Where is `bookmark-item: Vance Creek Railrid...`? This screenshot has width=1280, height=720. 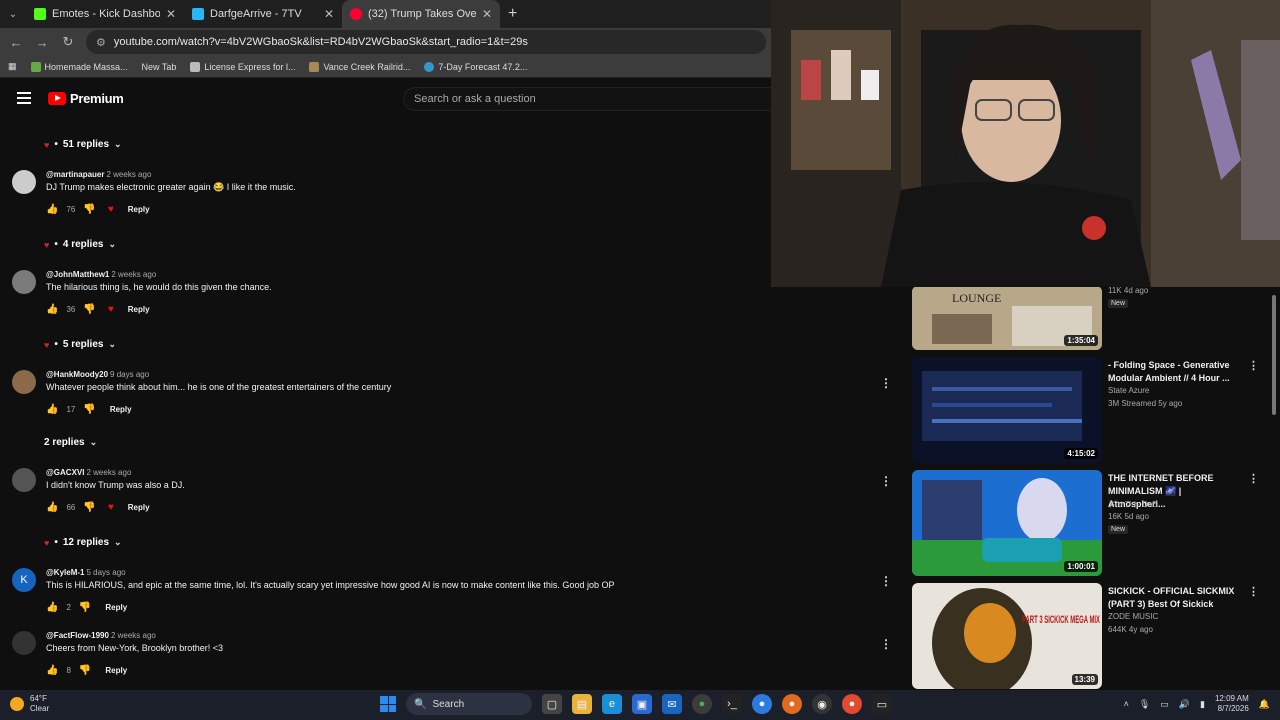 bookmark-item: Vance Creek Railrid... is located at coordinates (359, 66).